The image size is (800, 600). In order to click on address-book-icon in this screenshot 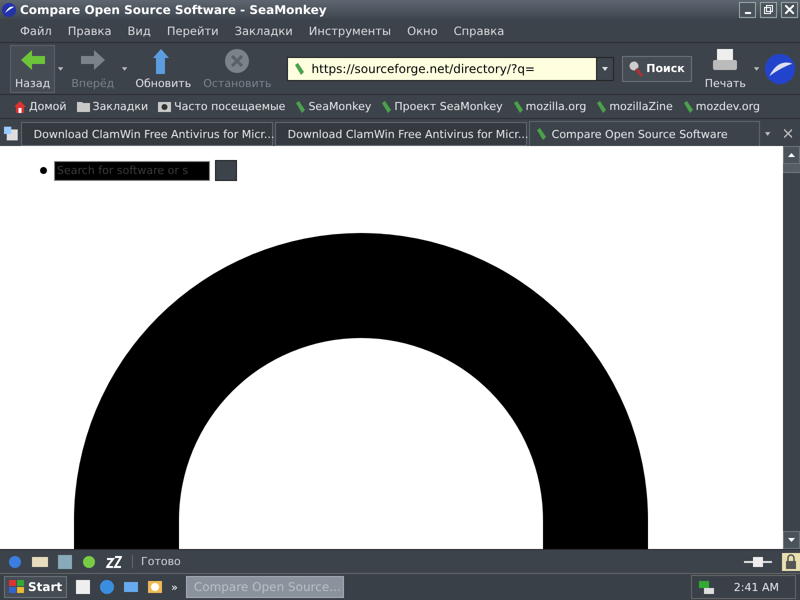, I will do `click(89, 561)`.